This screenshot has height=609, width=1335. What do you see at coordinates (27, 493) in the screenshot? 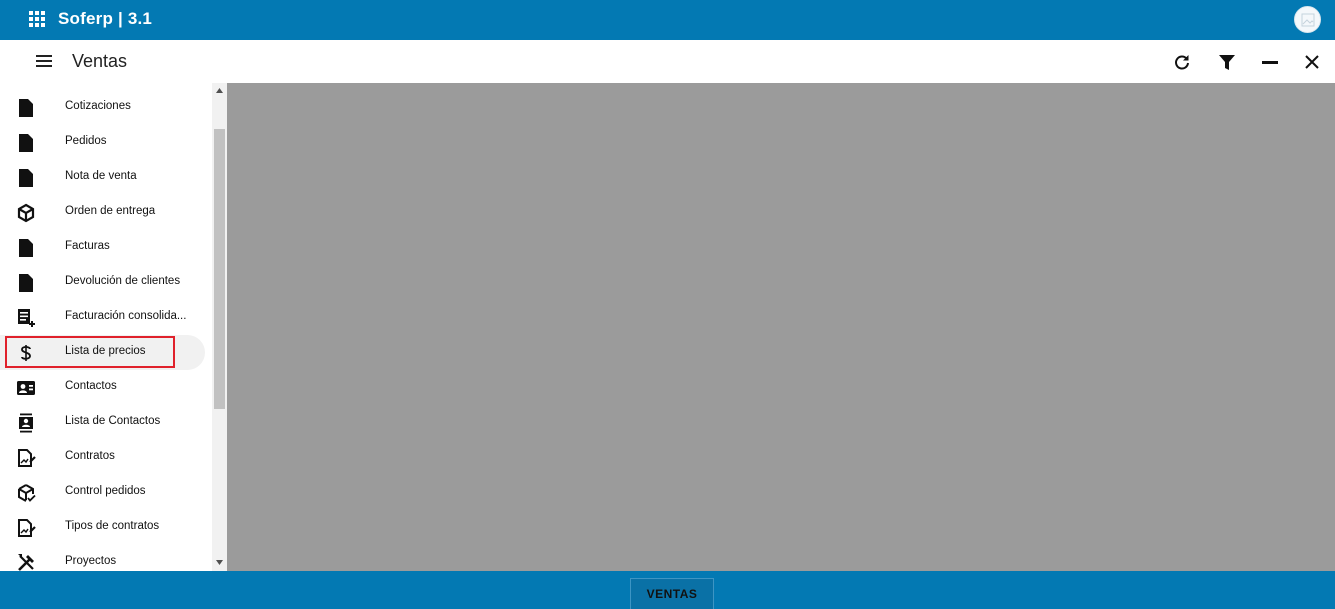
I see `package-check-icon` at bounding box center [27, 493].